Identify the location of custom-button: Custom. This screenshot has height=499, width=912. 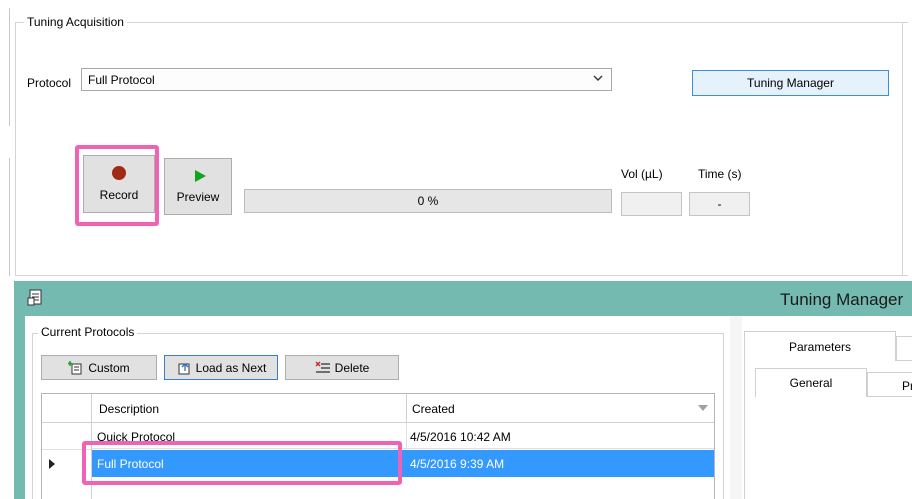
(99, 367).